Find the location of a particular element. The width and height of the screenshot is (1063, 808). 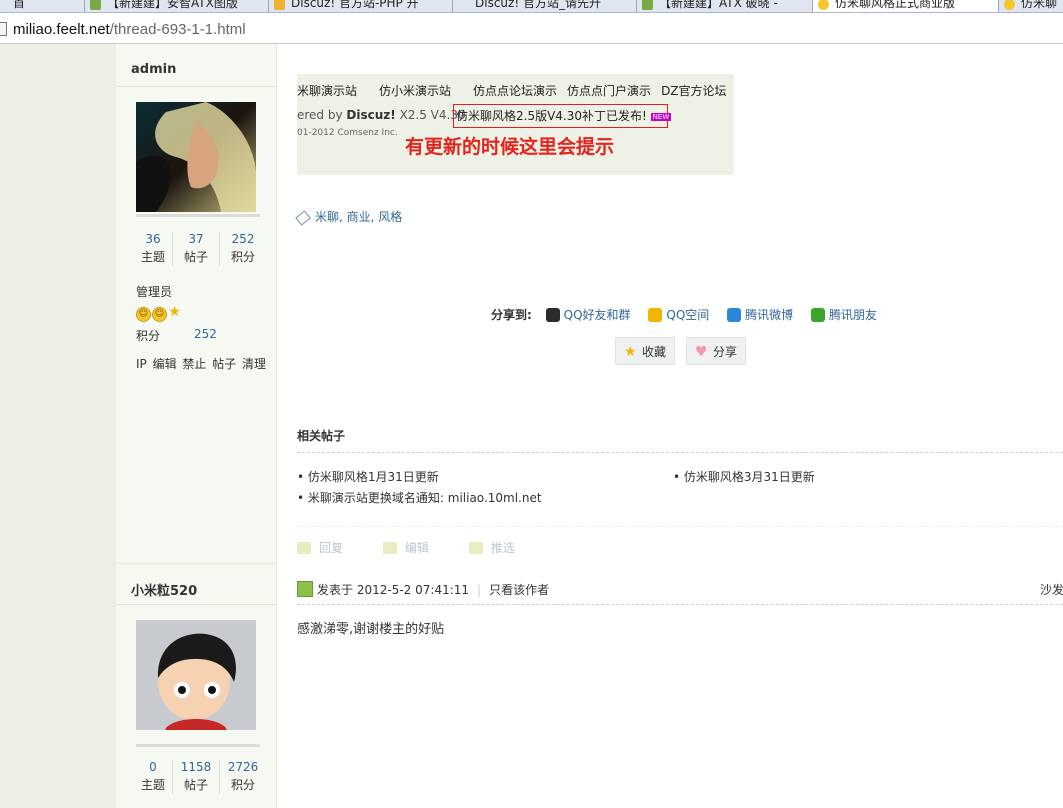

share-qzone-link: QQ空间 is located at coordinates (678, 315).